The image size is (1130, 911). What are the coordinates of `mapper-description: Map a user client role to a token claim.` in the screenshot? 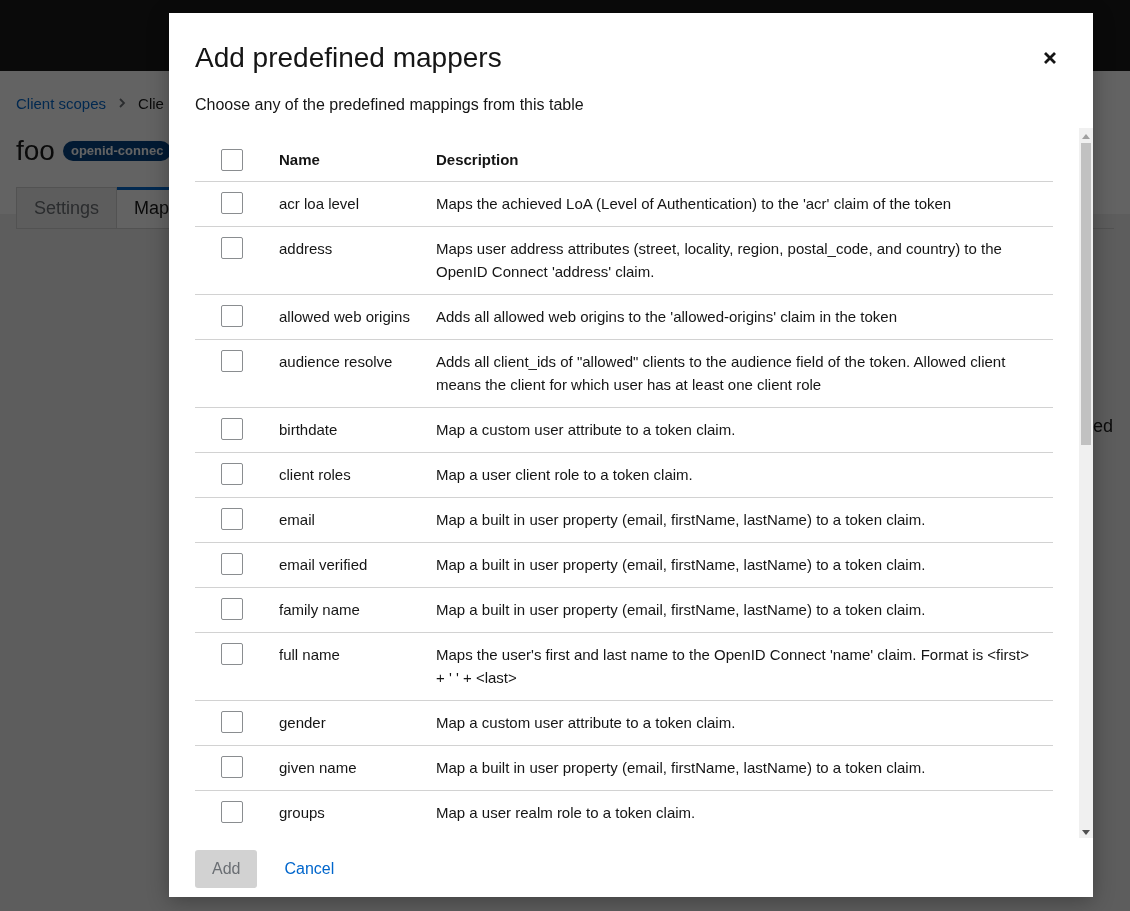 It's located at (564, 474).